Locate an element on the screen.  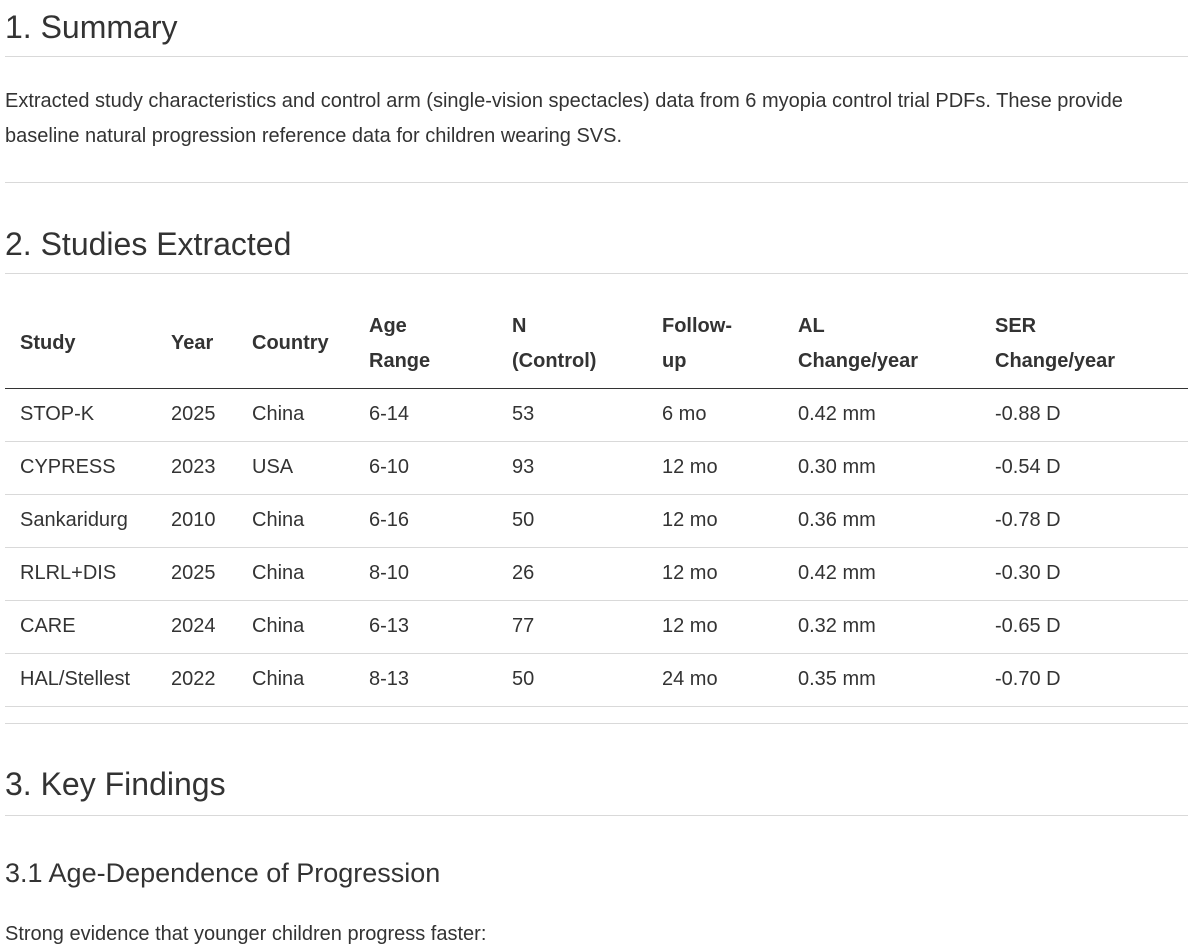
table-cell: 6-16 is located at coordinates (425, 521).